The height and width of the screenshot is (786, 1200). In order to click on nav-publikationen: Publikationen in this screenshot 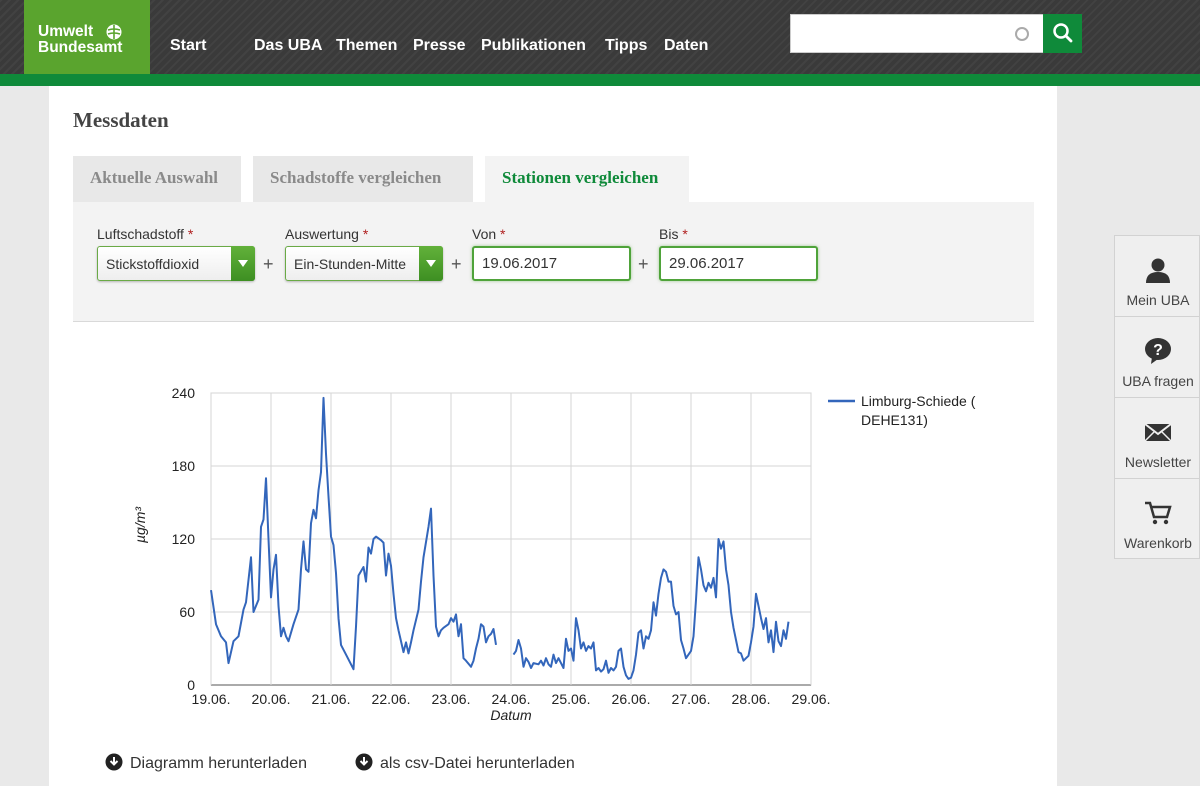, I will do `click(533, 46)`.